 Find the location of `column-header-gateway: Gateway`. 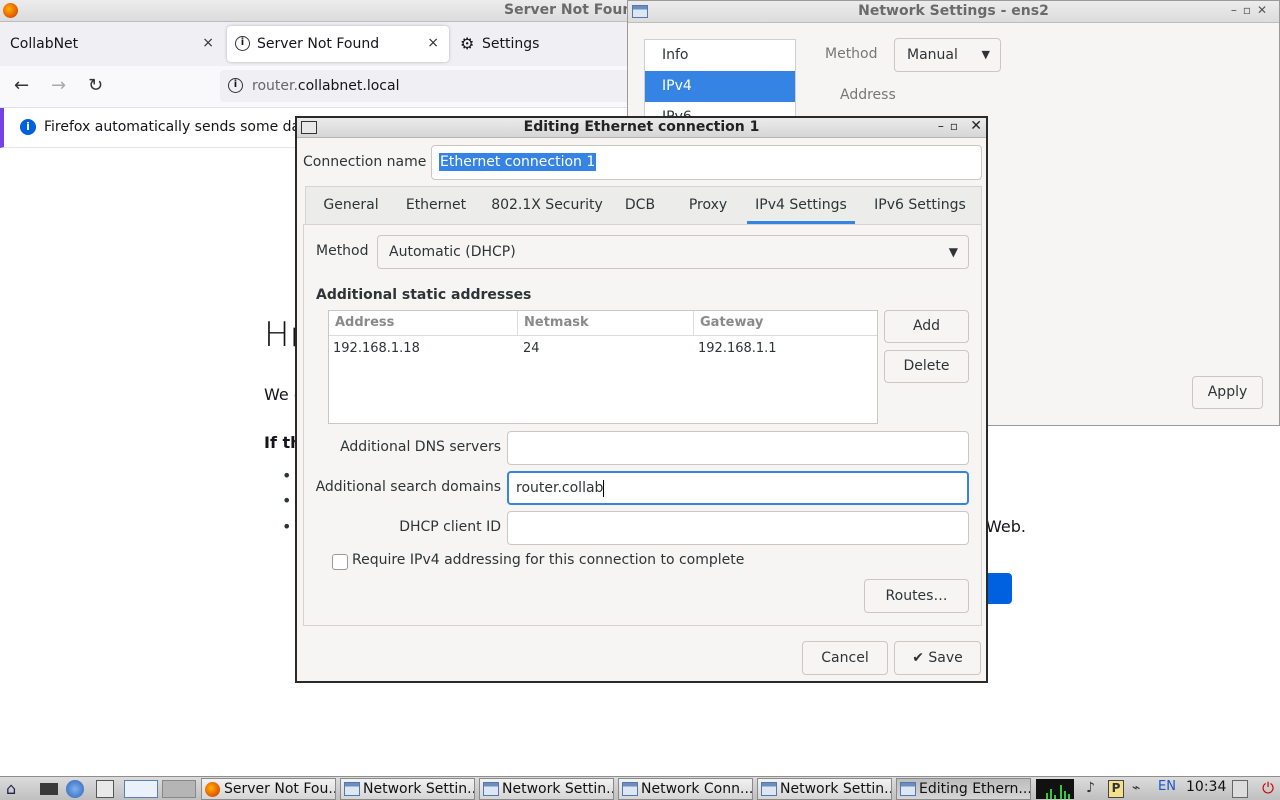

column-header-gateway: Gateway is located at coordinates (785, 323).